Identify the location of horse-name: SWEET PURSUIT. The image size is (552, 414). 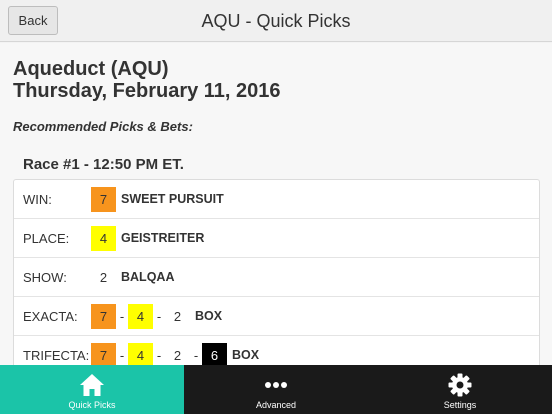
(172, 199).